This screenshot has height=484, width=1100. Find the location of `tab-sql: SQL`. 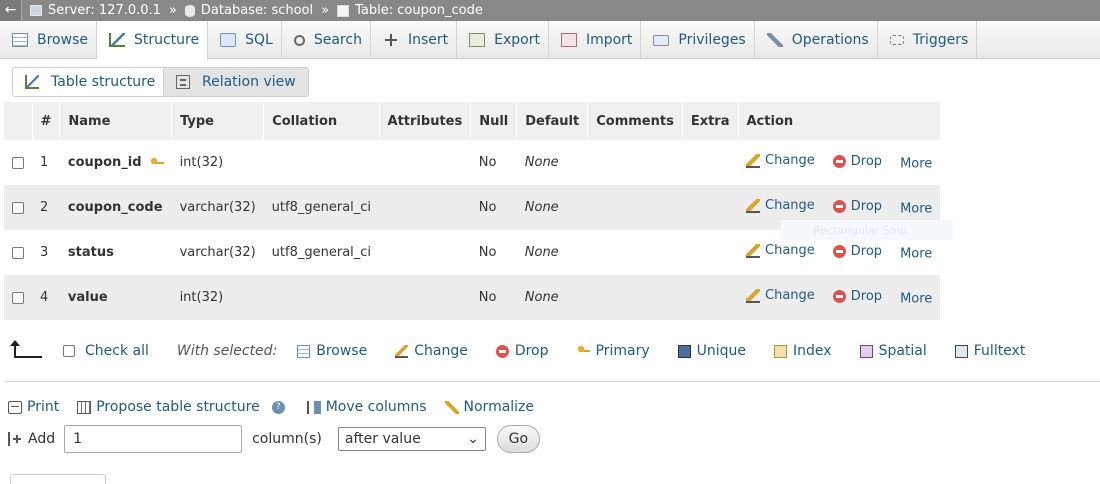

tab-sql: SQL is located at coordinates (245, 40).